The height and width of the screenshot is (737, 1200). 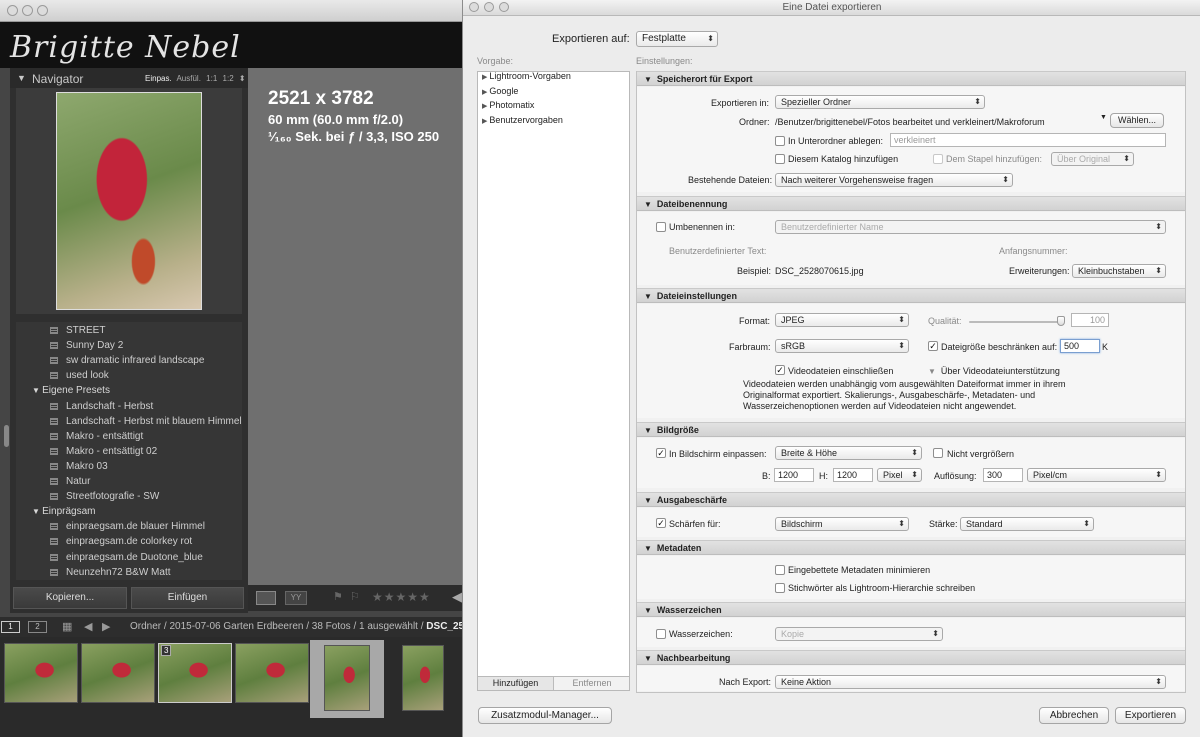 I want to click on preset-folder: ▶ Benutzervorgaben, so click(x=522, y=120).